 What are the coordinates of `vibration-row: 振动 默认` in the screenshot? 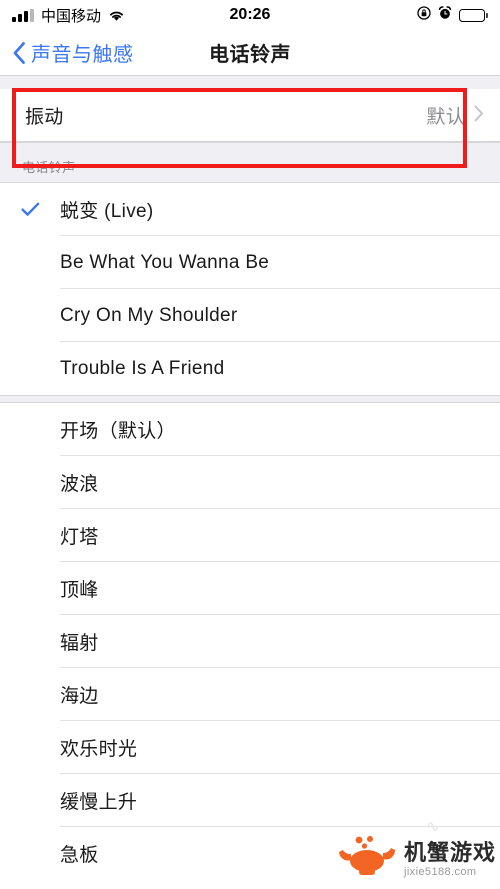 It's located at (250, 115).